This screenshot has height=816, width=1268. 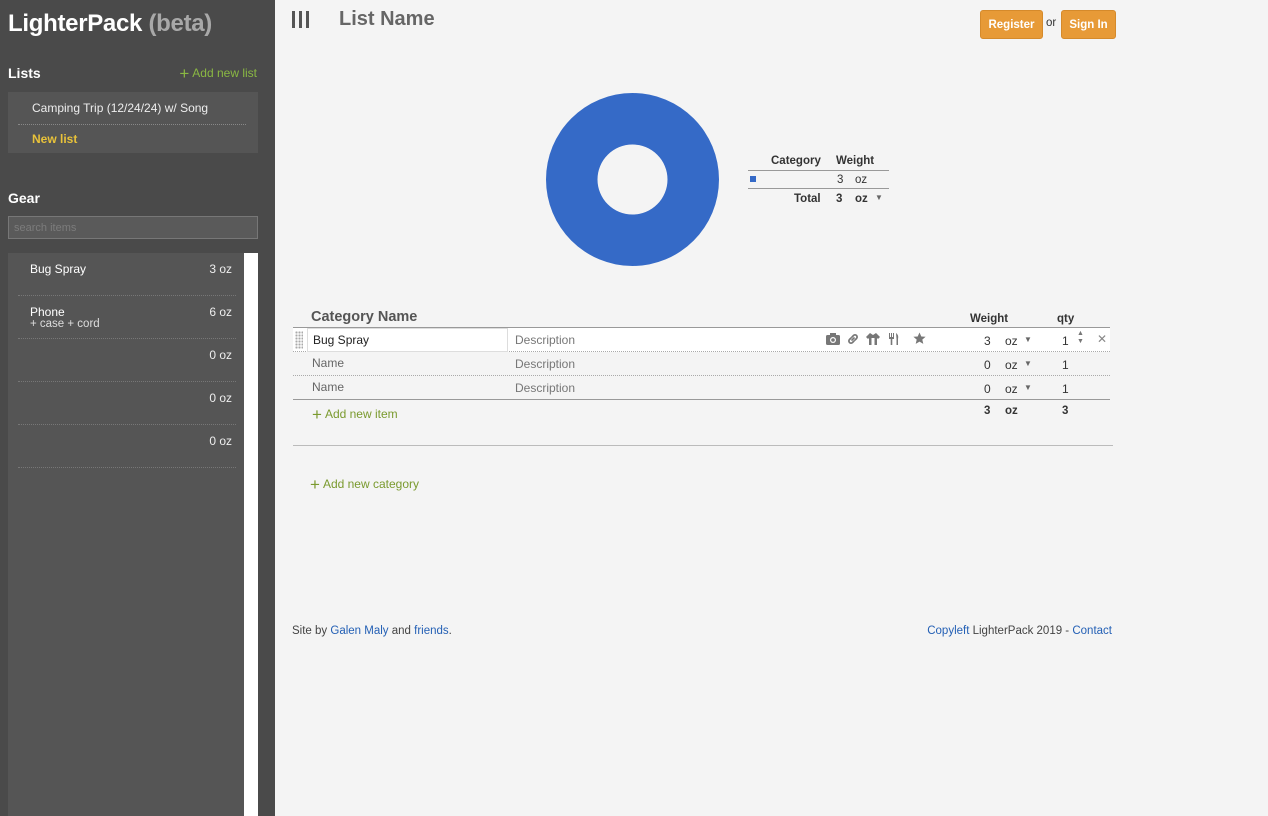 What do you see at coordinates (431, 631) in the screenshot?
I see `friends-link: friends` at bounding box center [431, 631].